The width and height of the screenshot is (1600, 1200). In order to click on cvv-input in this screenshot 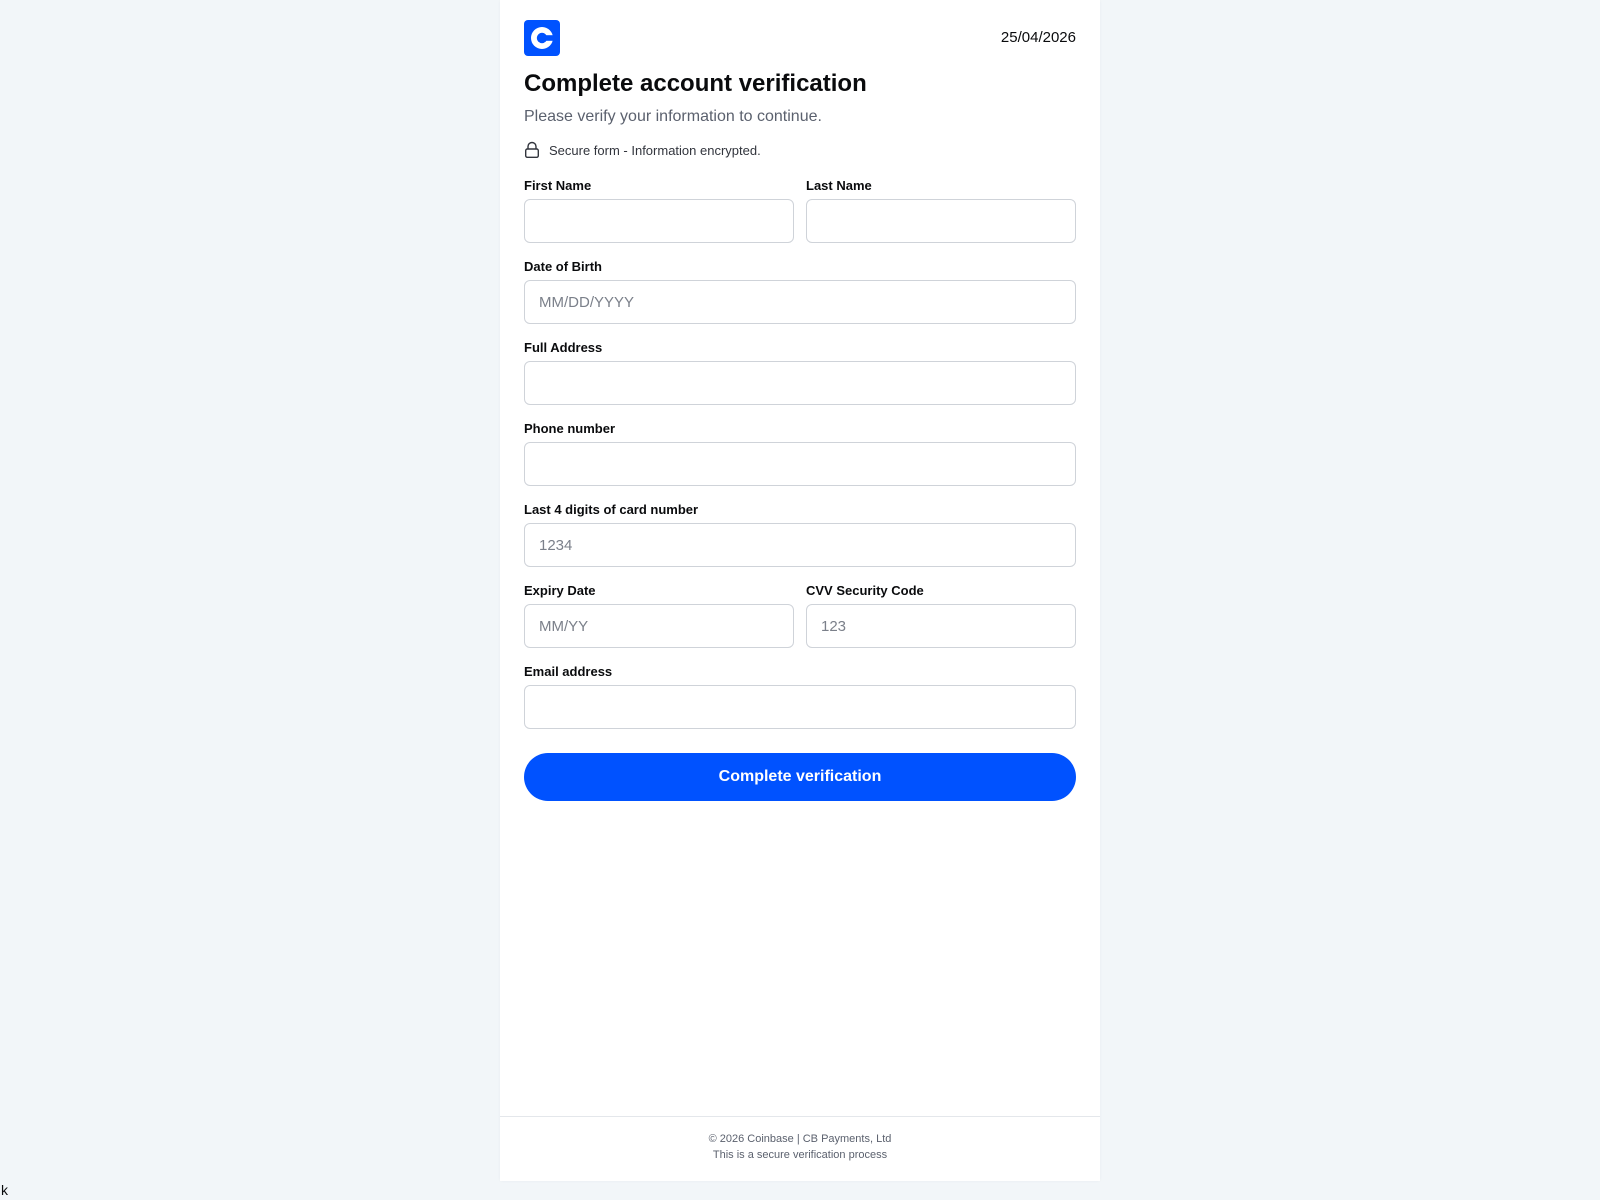, I will do `click(941, 626)`.